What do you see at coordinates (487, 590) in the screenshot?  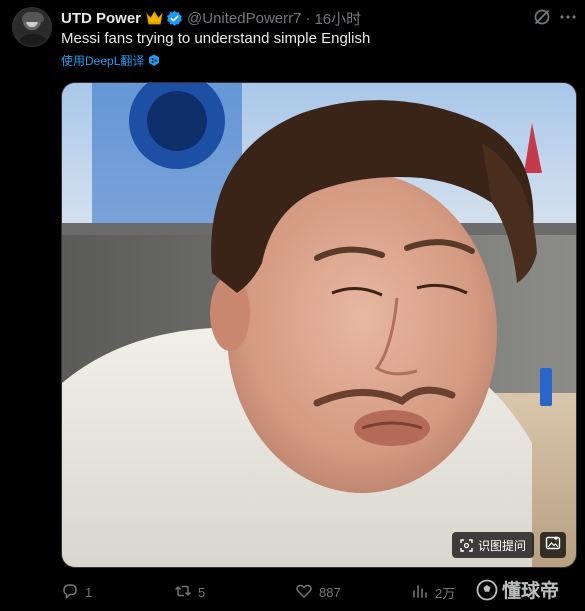 I see `watermark-ball-icon` at bounding box center [487, 590].